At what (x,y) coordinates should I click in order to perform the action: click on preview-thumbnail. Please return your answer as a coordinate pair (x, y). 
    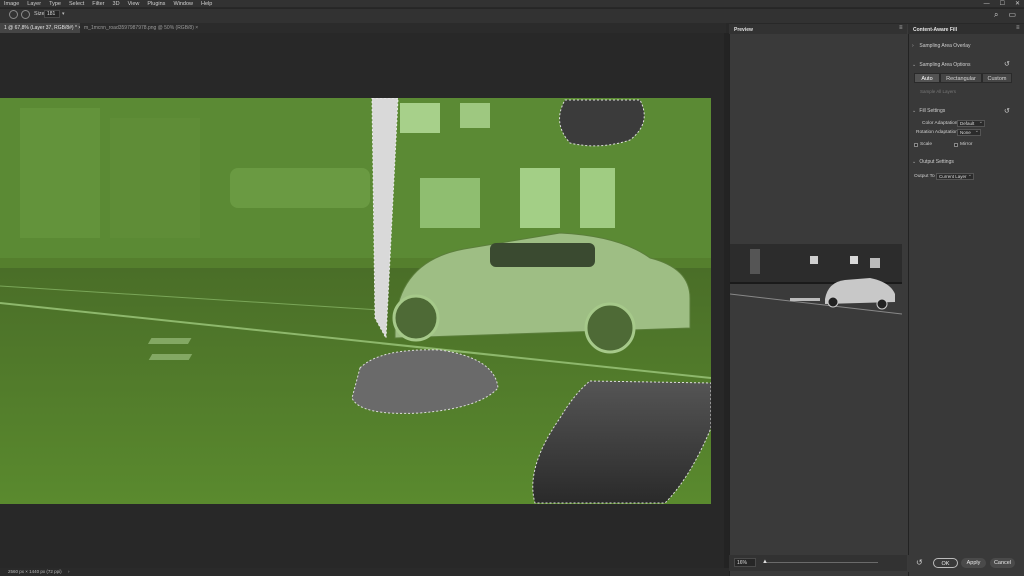
    Looking at the image, I should click on (816, 292).